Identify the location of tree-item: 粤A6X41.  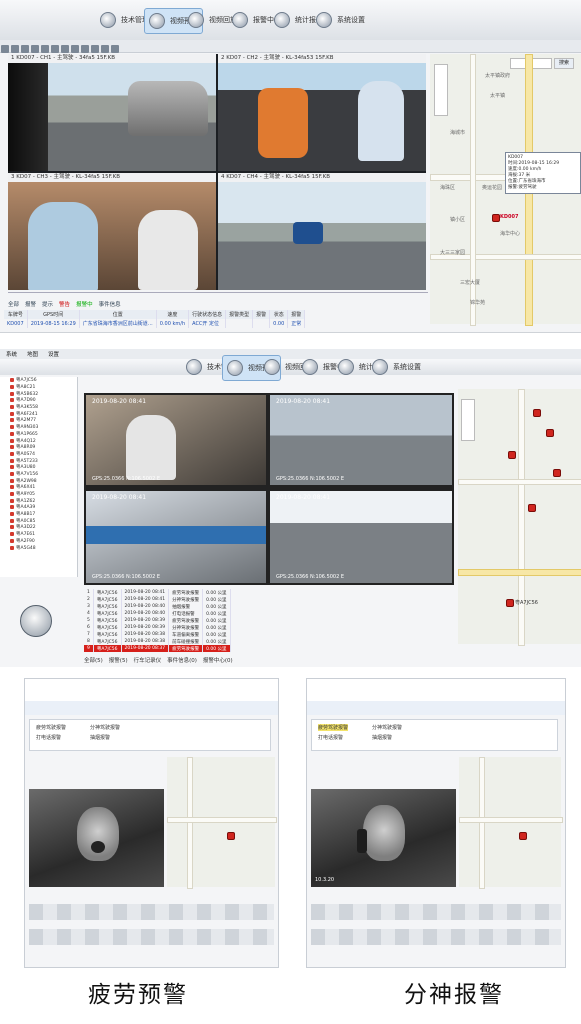
(38, 487).